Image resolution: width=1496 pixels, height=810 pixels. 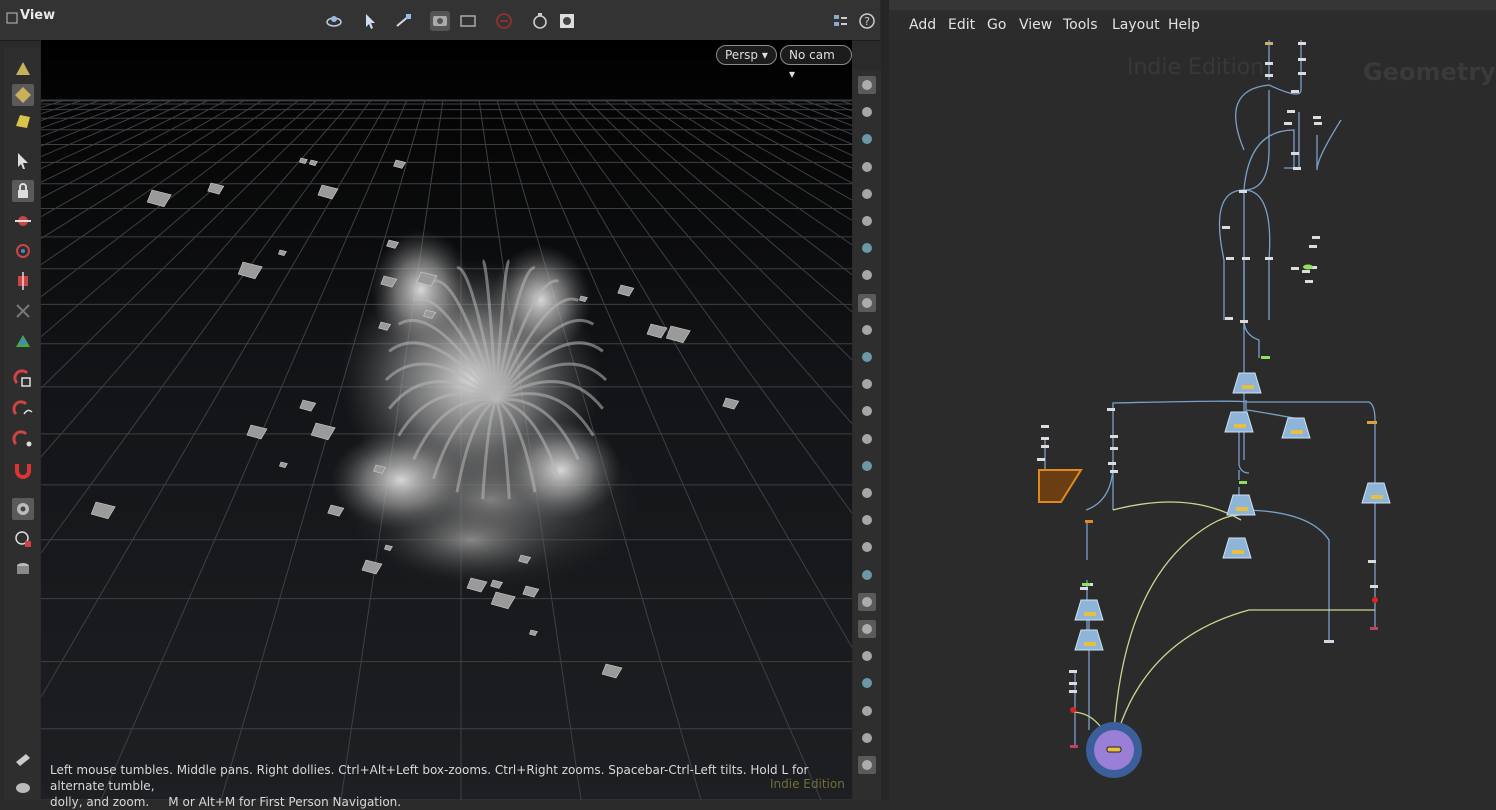 What do you see at coordinates (1136, 25) in the screenshot?
I see `menu-layout: Layout` at bounding box center [1136, 25].